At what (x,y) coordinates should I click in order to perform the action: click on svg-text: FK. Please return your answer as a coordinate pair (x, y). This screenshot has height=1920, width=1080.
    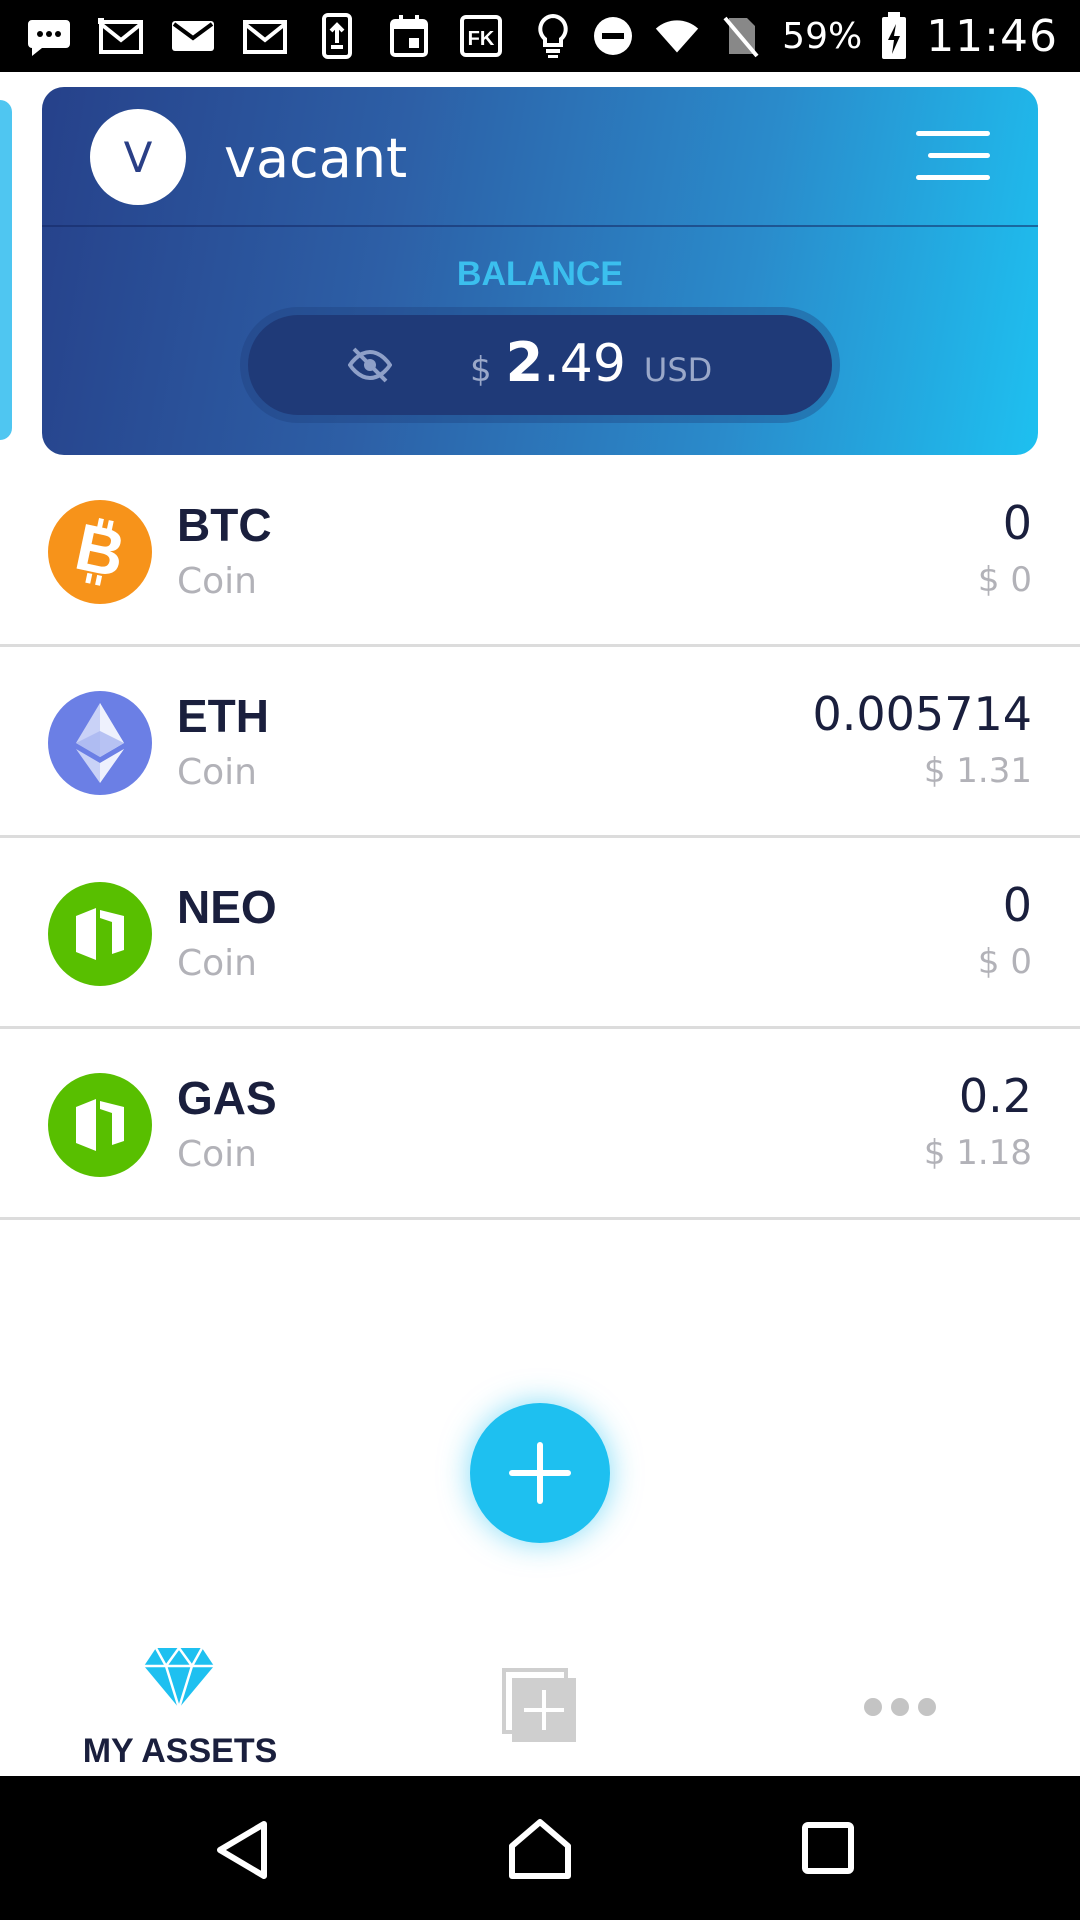
    Looking at the image, I should click on (481, 39).